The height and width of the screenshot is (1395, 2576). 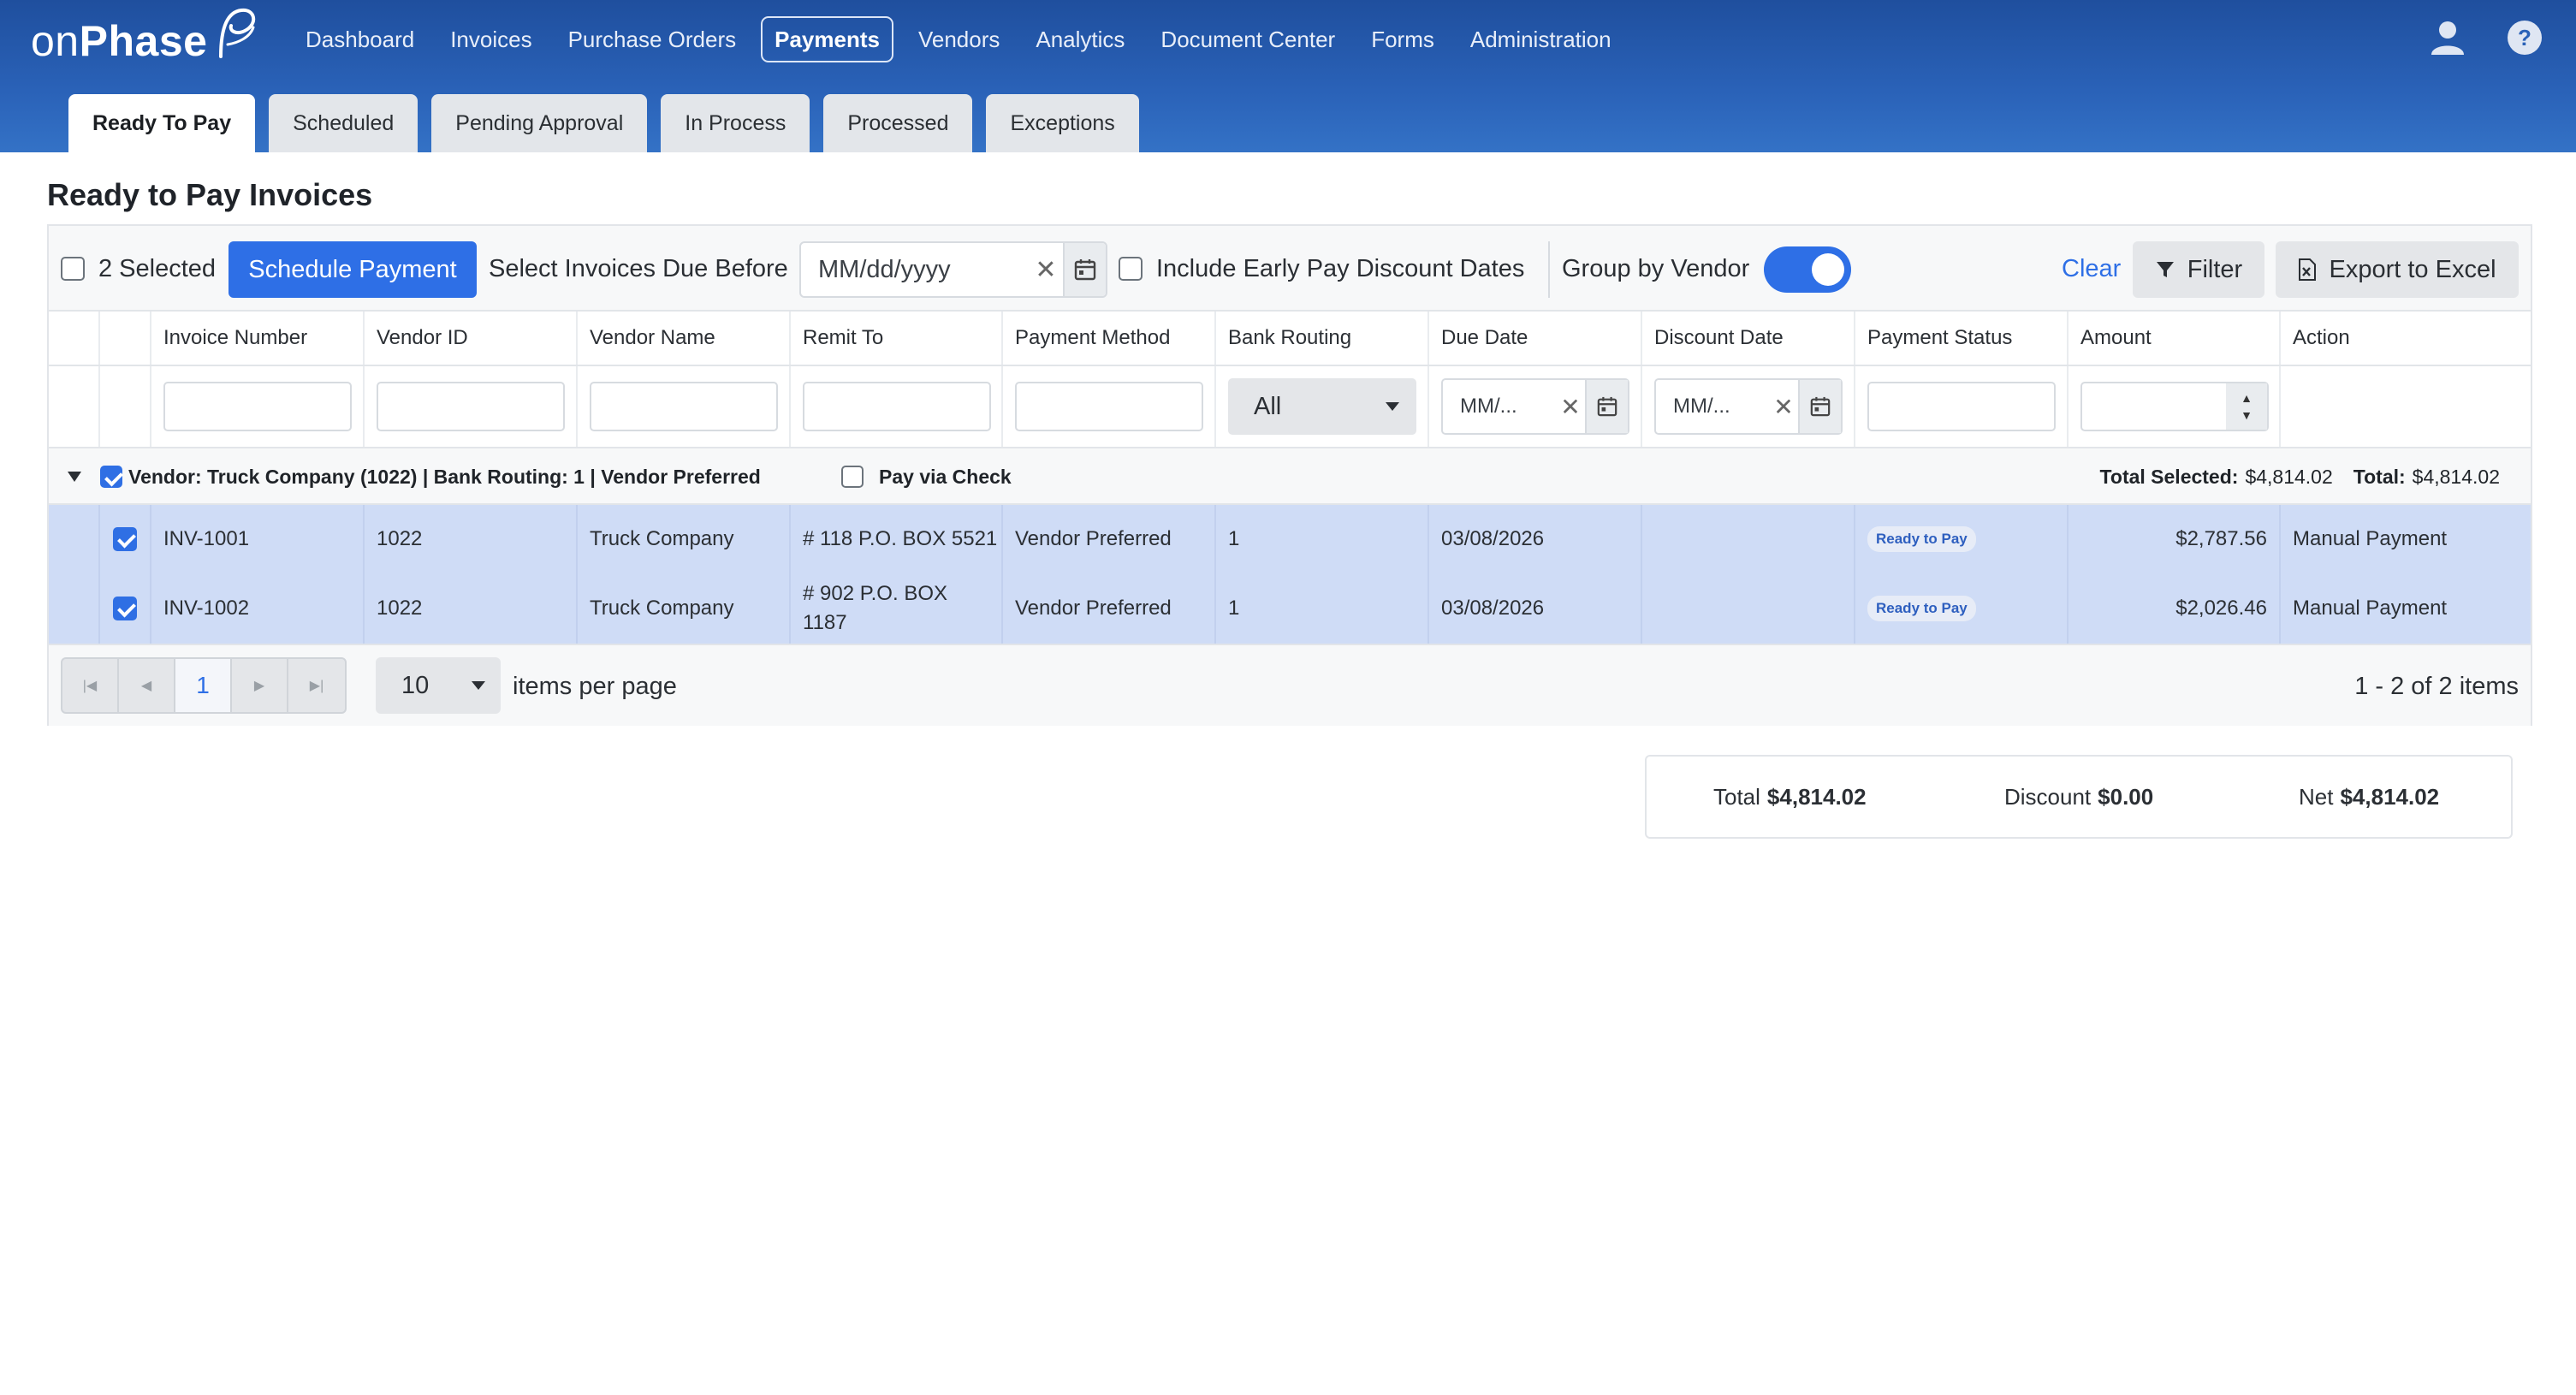 I want to click on nav-dashboard: Dashboard, so click(x=360, y=39).